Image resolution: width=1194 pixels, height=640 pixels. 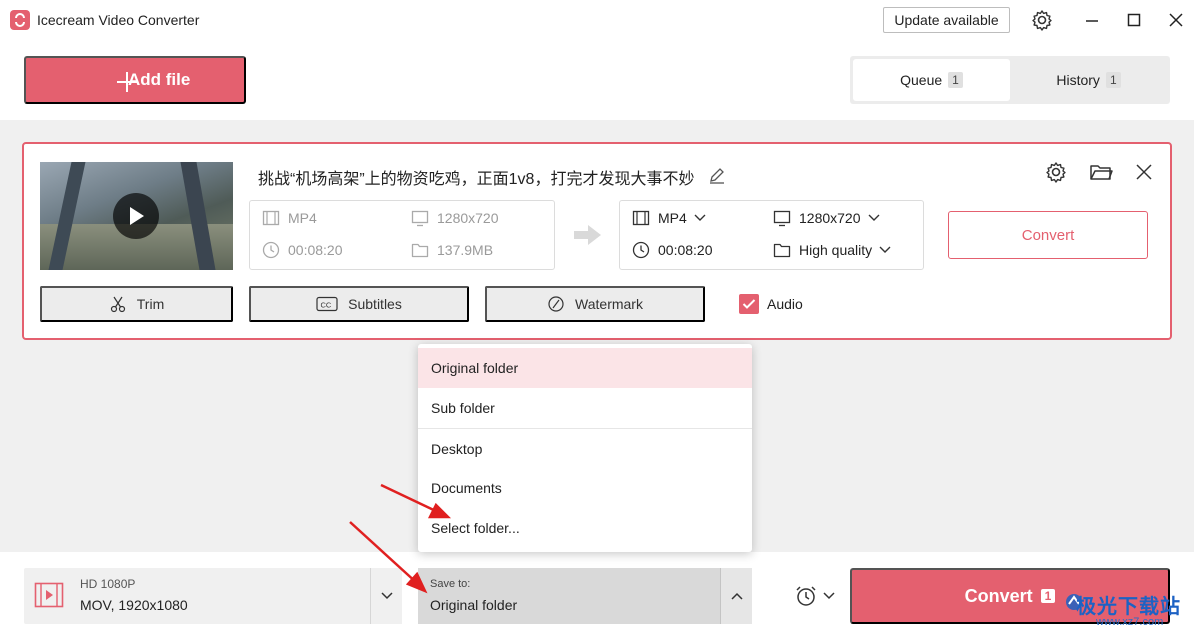 What do you see at coordinates (20, 20) in the screenshot?
I see `app-logo-icon` at bounding box center [20, 20].